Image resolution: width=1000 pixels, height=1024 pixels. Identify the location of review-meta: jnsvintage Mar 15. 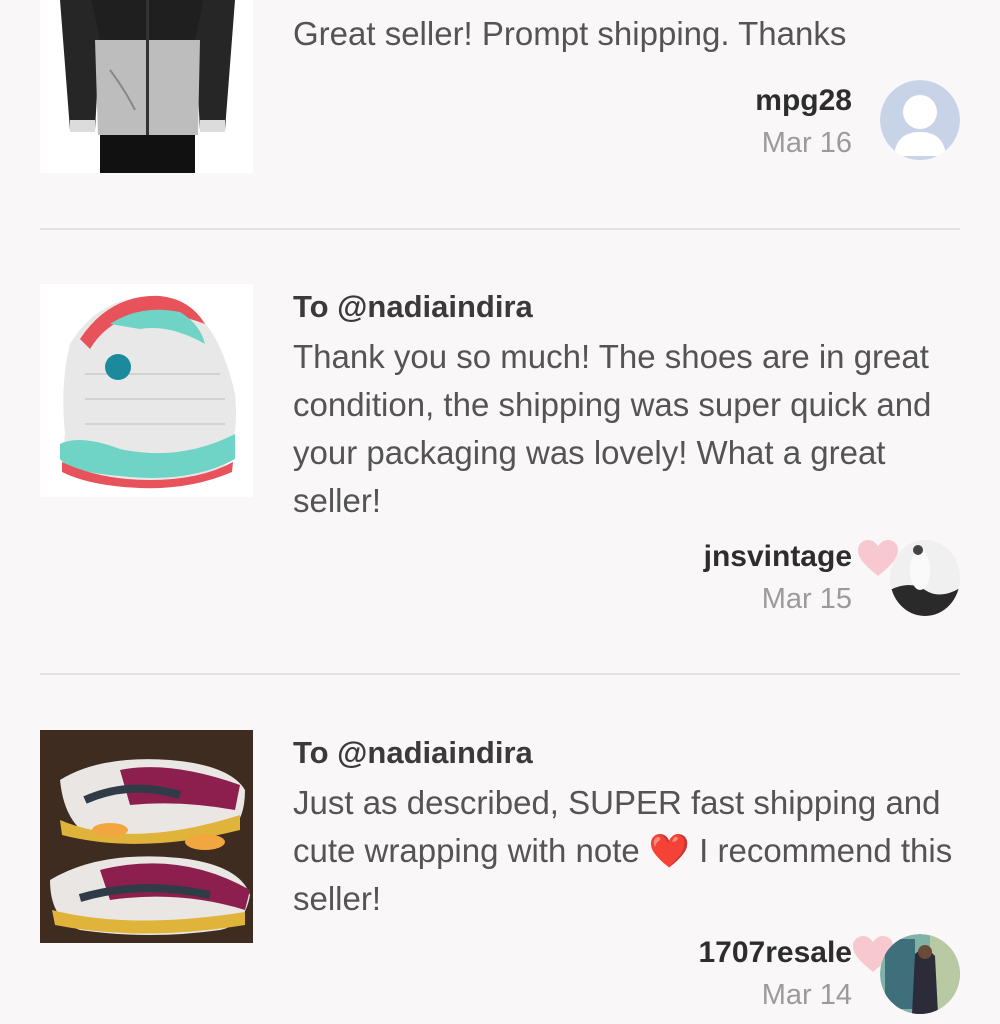
(800, 583).